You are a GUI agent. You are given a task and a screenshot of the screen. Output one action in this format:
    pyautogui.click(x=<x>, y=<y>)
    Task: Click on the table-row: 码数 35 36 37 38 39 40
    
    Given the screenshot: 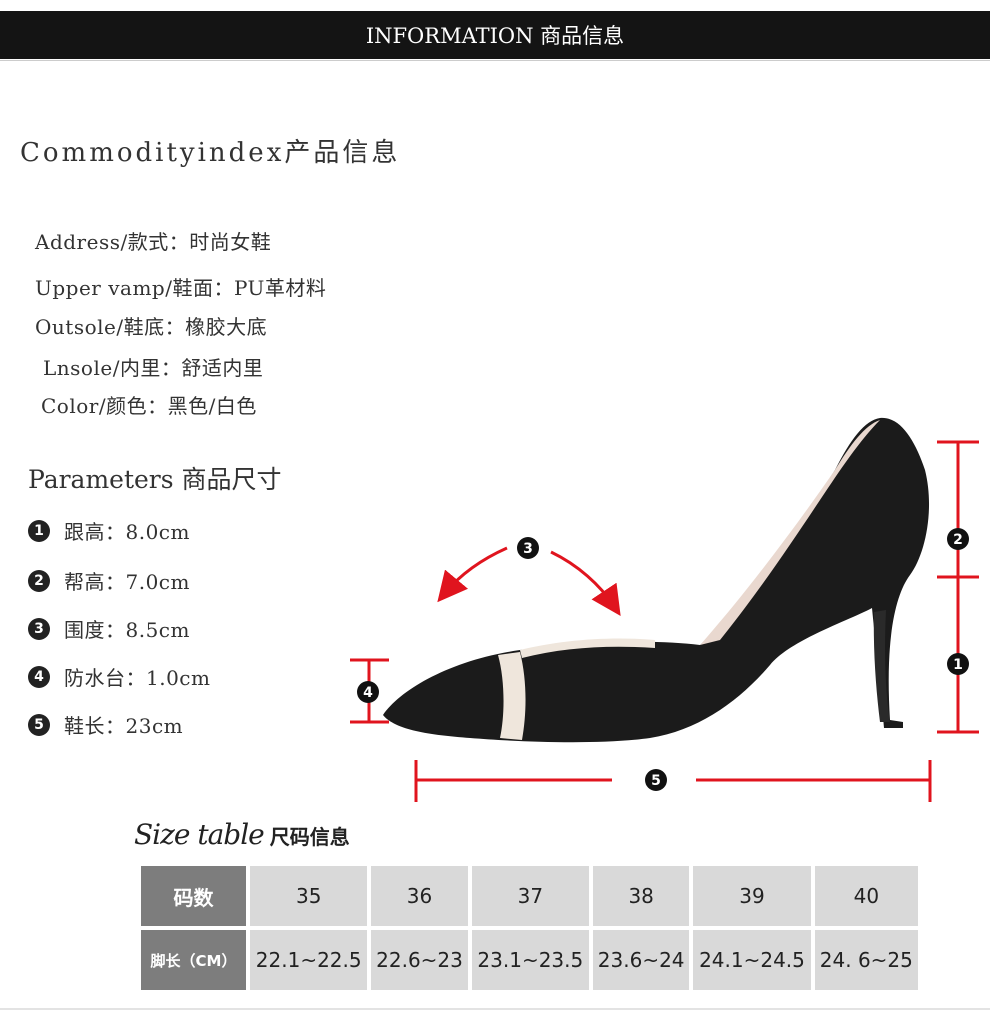 What is the action you would take?
    pyautogui.click(x=529, y=896)
    